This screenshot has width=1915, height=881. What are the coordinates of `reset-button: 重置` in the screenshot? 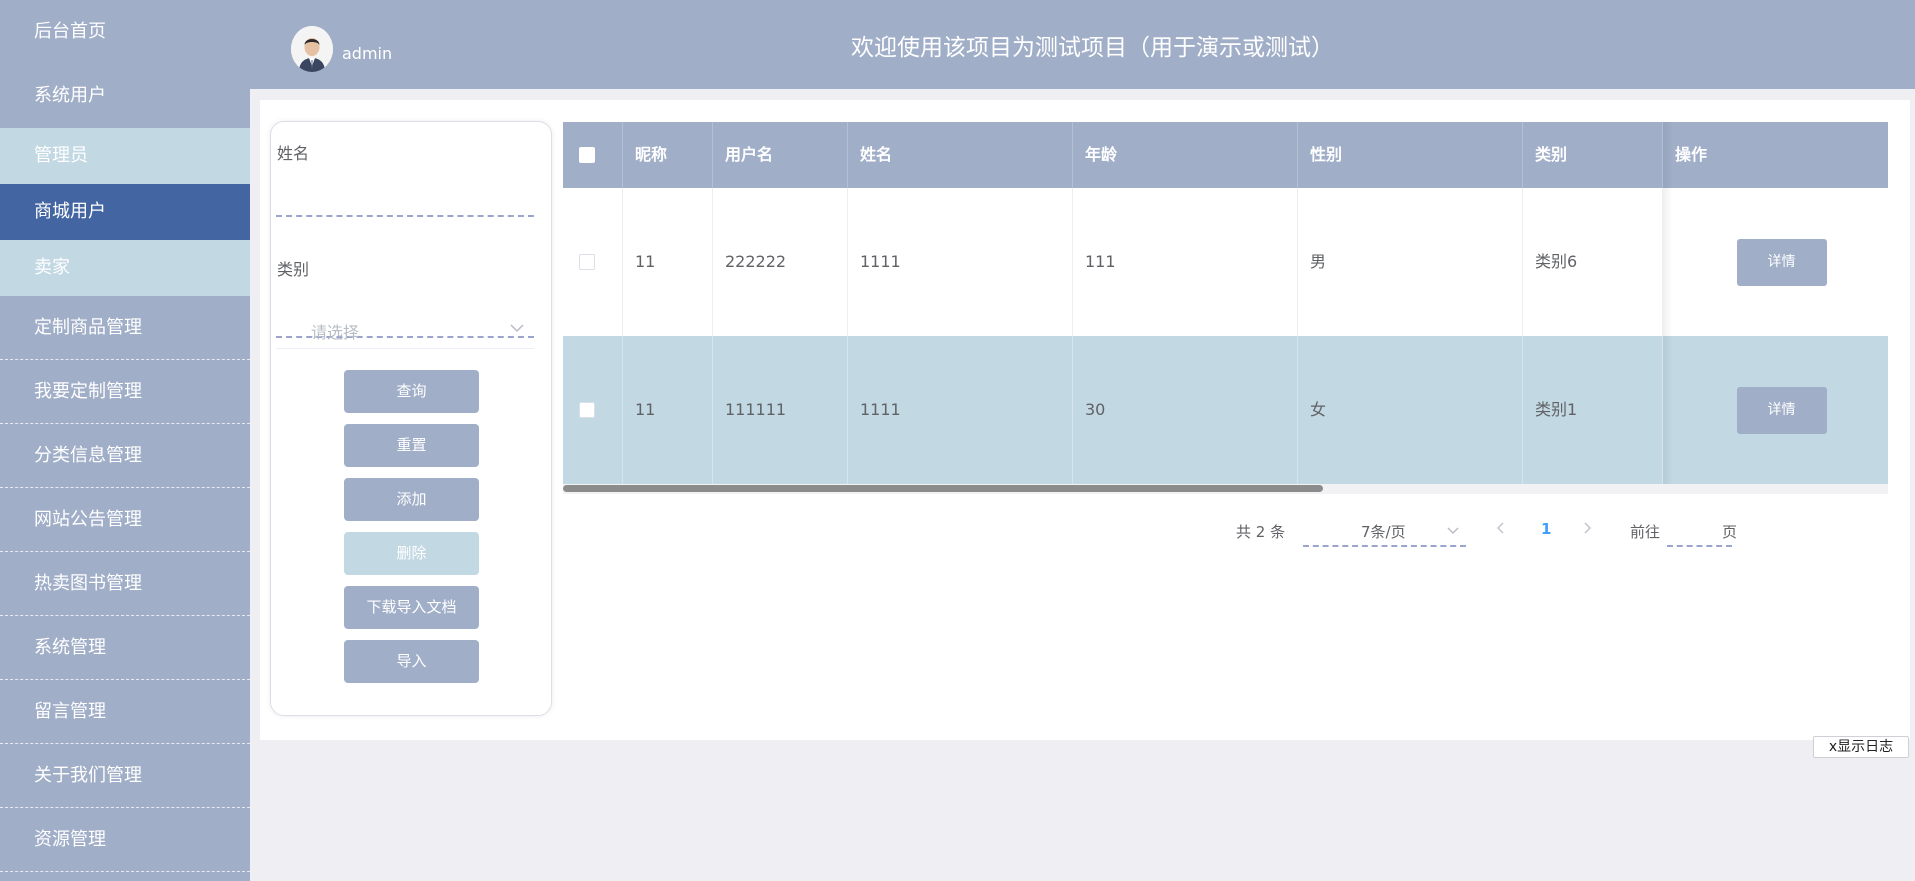 It's located at (411, 445).